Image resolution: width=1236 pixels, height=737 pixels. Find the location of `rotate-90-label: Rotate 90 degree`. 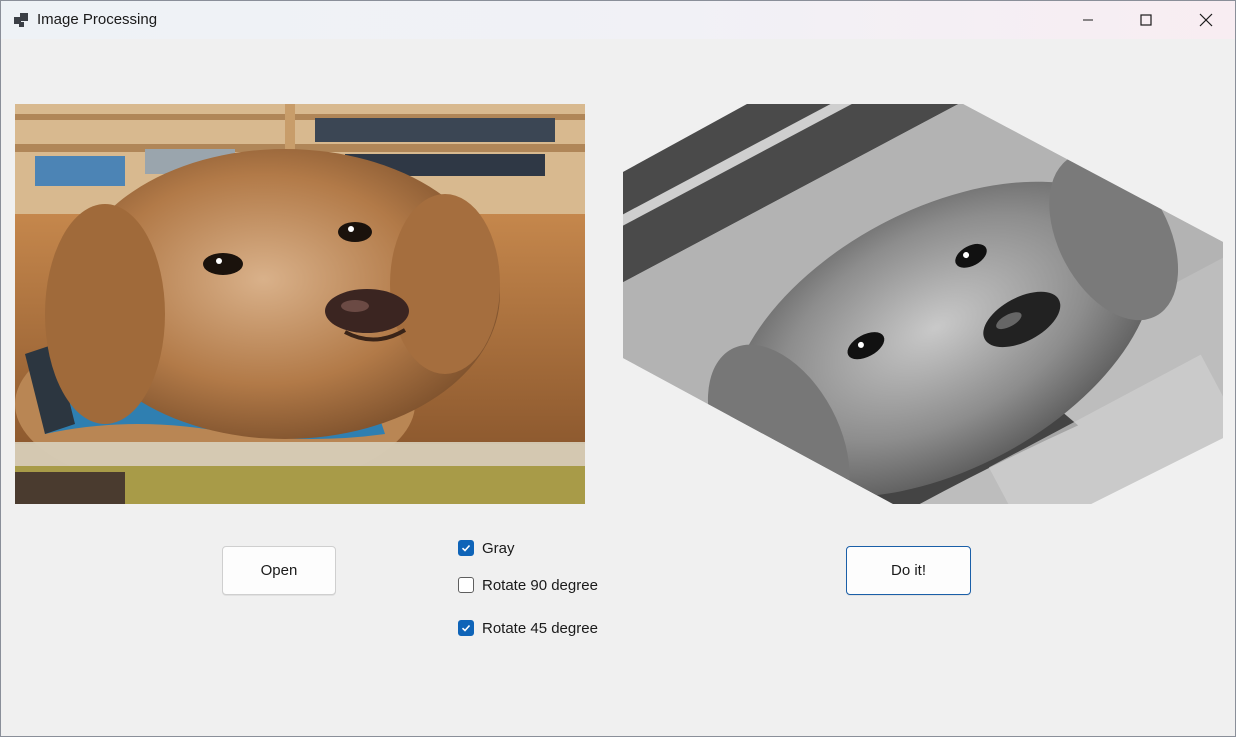

rotate-90-label: Rotate 90 degree is located at coordinates (540, 585).